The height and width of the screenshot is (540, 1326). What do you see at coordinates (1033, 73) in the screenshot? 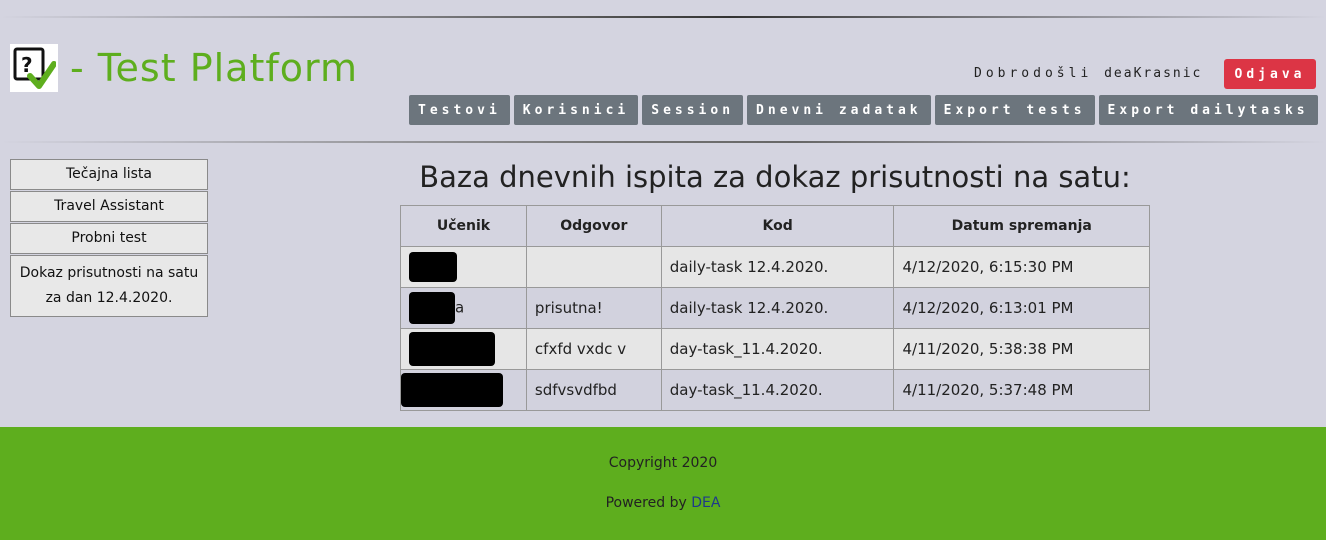
I see `welcome-label: Dobrodošli` at bounding box center [1033, 73].